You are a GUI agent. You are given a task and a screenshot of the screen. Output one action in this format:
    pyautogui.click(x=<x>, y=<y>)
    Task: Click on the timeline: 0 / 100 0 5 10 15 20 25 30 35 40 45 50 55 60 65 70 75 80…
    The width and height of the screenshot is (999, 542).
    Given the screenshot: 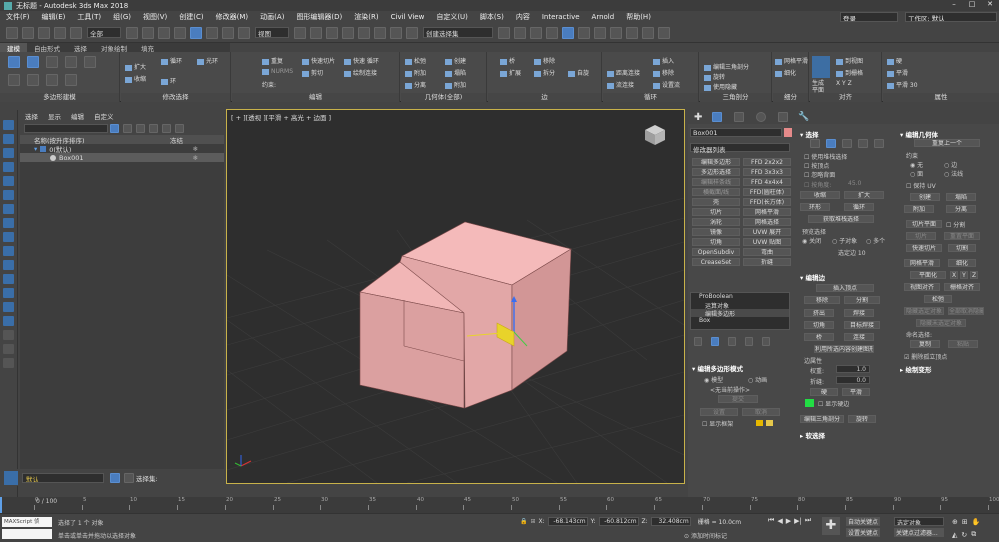 What is the action you would take?
    pyautogui.click(x=499, y=505)
    